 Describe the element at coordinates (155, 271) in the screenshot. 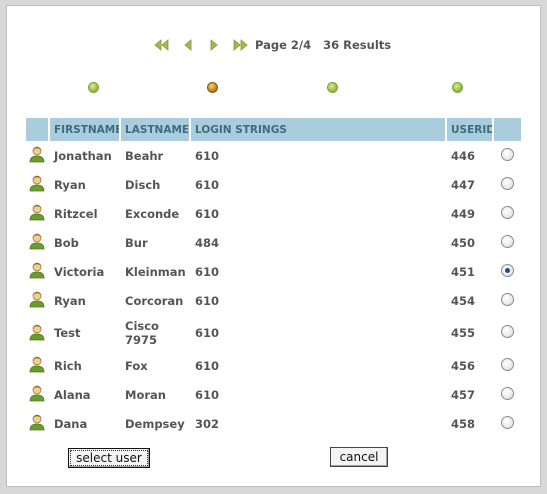

I see `lastname-cell: Kleinman` at that location.